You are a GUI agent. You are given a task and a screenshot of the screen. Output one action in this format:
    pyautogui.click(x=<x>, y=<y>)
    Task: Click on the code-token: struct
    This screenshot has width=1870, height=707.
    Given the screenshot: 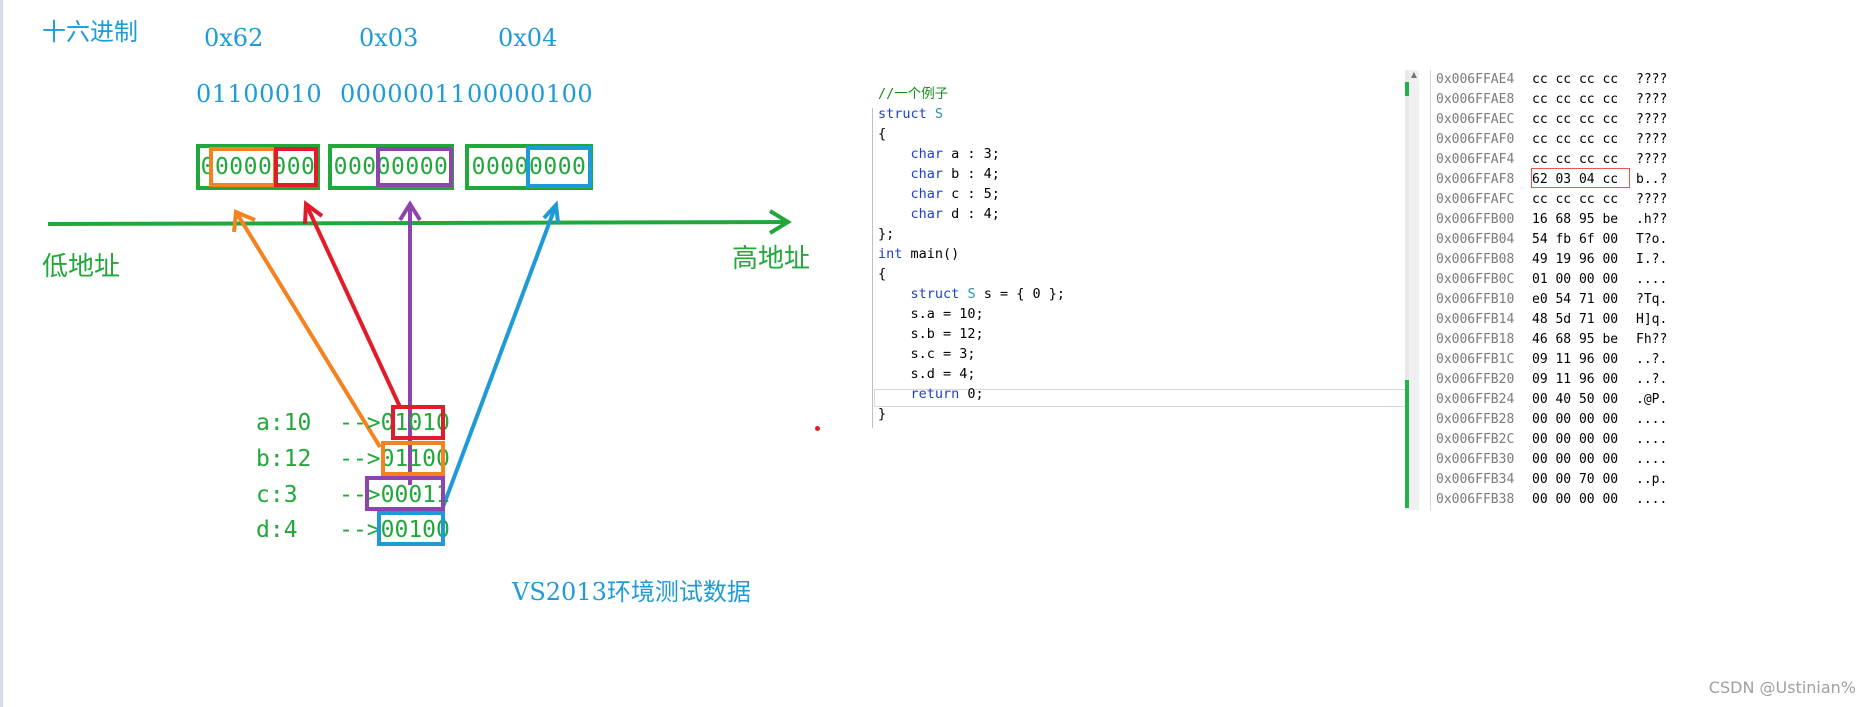 What is the action you would take?
    pyautogui.click(x=902, y=114)
    